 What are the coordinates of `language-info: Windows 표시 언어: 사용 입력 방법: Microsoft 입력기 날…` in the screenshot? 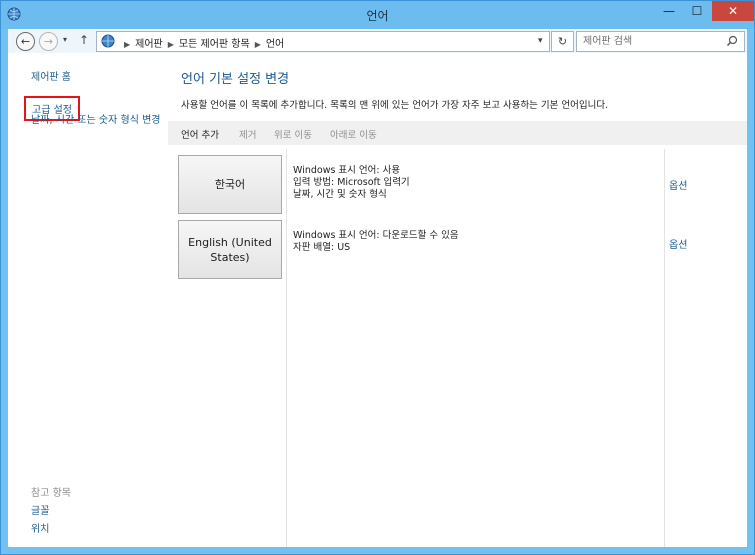 It's located at (351, 183).